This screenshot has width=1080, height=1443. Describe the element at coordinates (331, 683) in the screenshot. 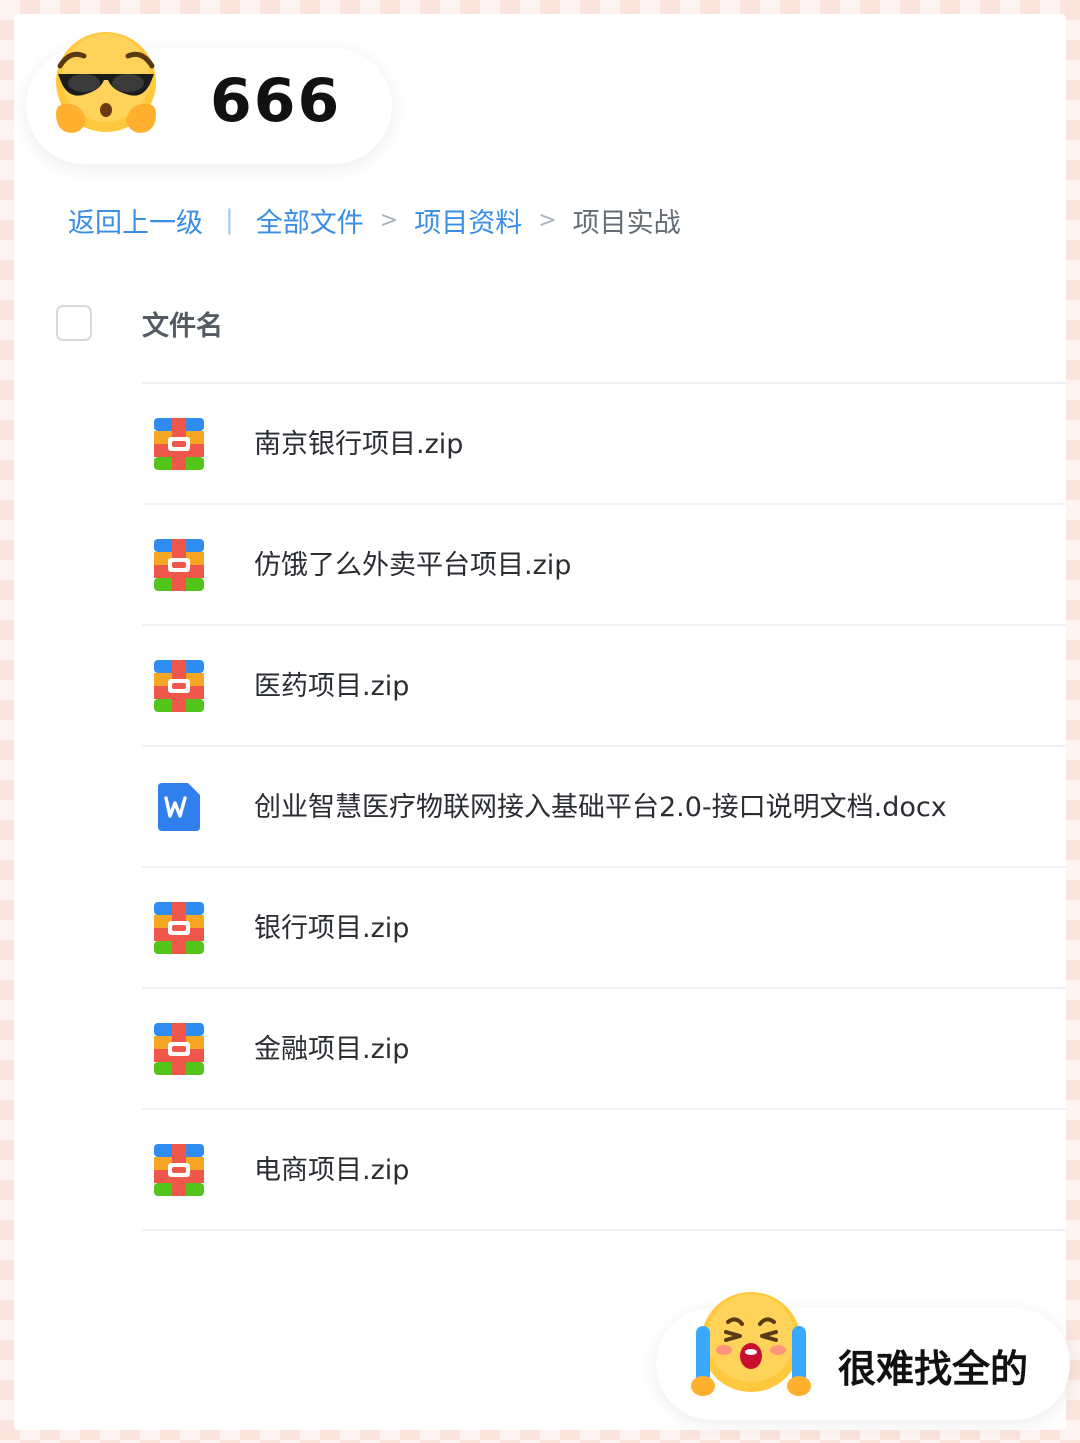

I see `file-name: 医药项目.zip` at that location.